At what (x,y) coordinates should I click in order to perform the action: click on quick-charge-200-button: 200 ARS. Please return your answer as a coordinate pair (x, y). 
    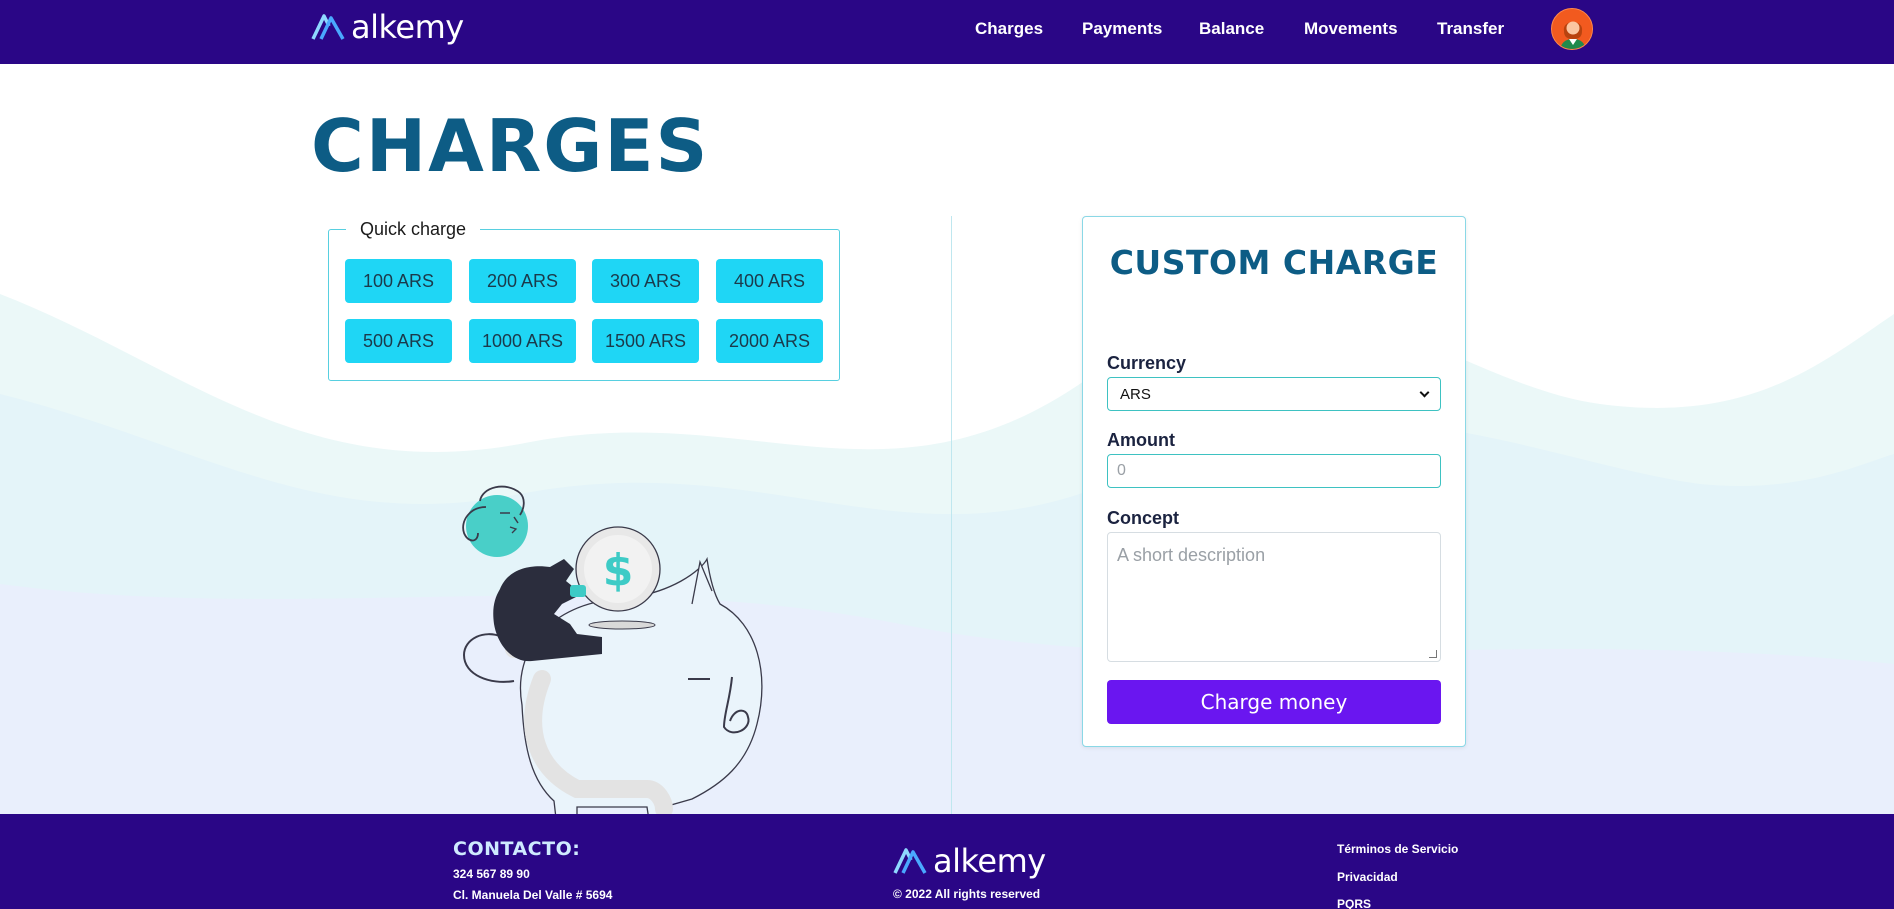
    Looking at the image, I should click on (522, 281).